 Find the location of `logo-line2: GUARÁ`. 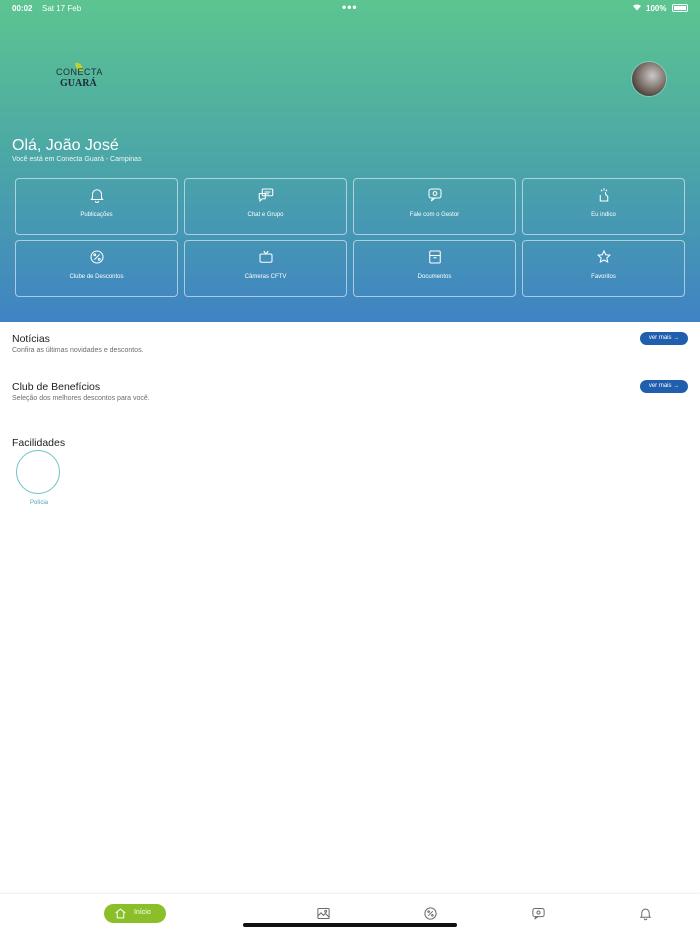

logo-line2: GUARÁ is located at coordinates (78, 83).